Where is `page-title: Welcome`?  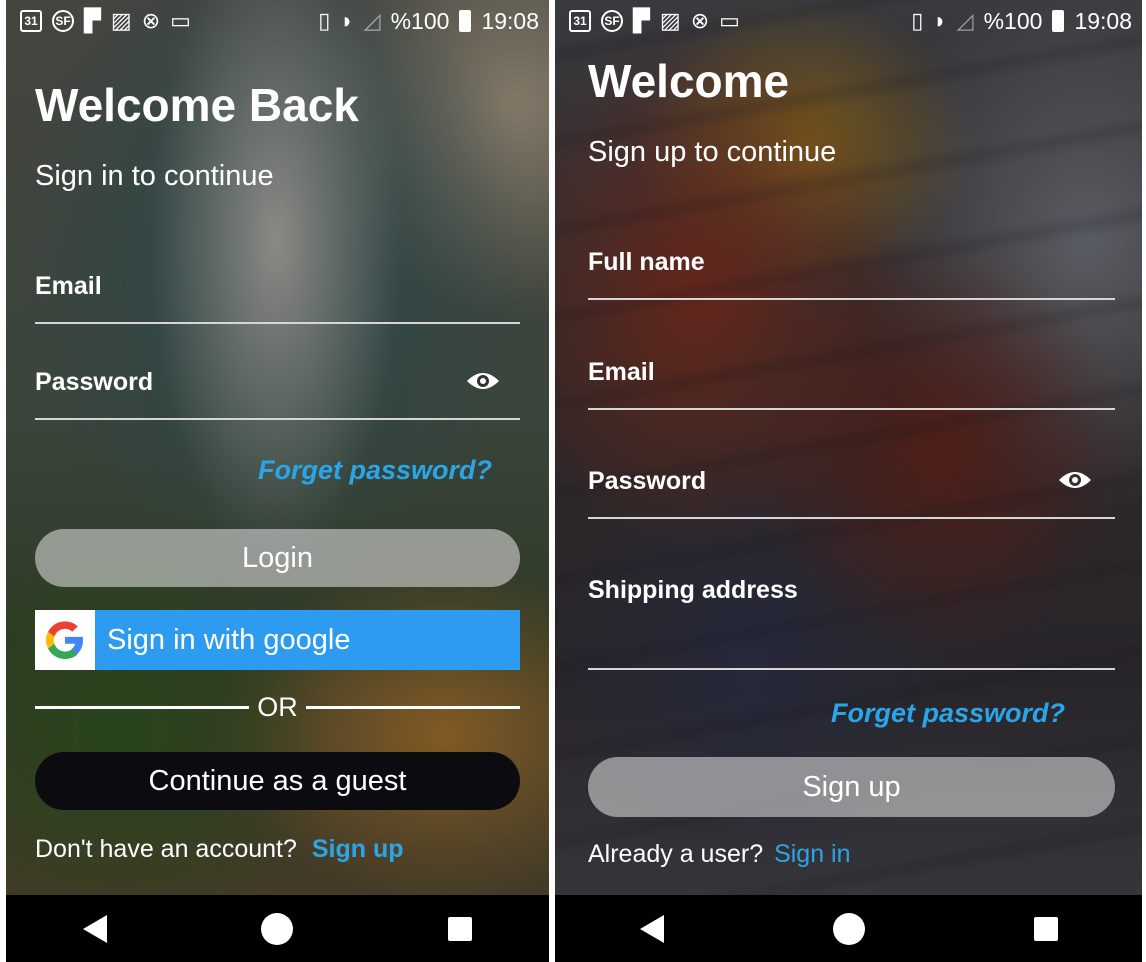
page-title: Welcome is located at coordinates (689, 81).